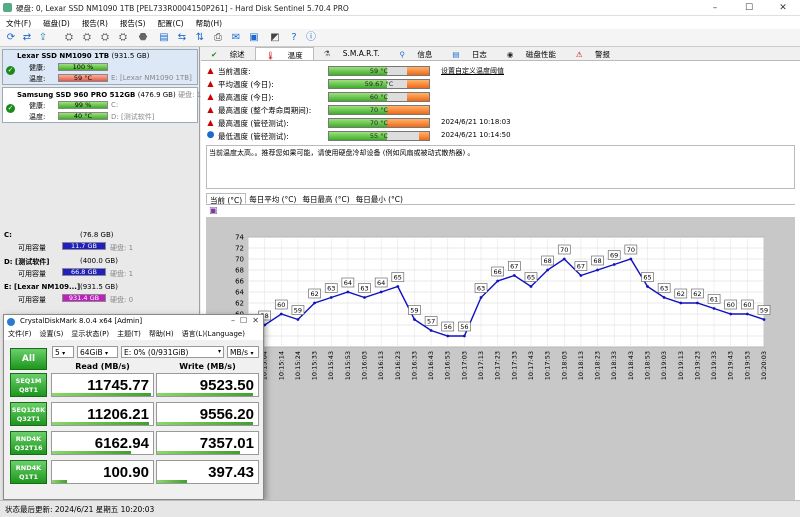 The image size is (800, 517). I want to click on tab-alerts: ⚠ 警报, so click(593, 53).